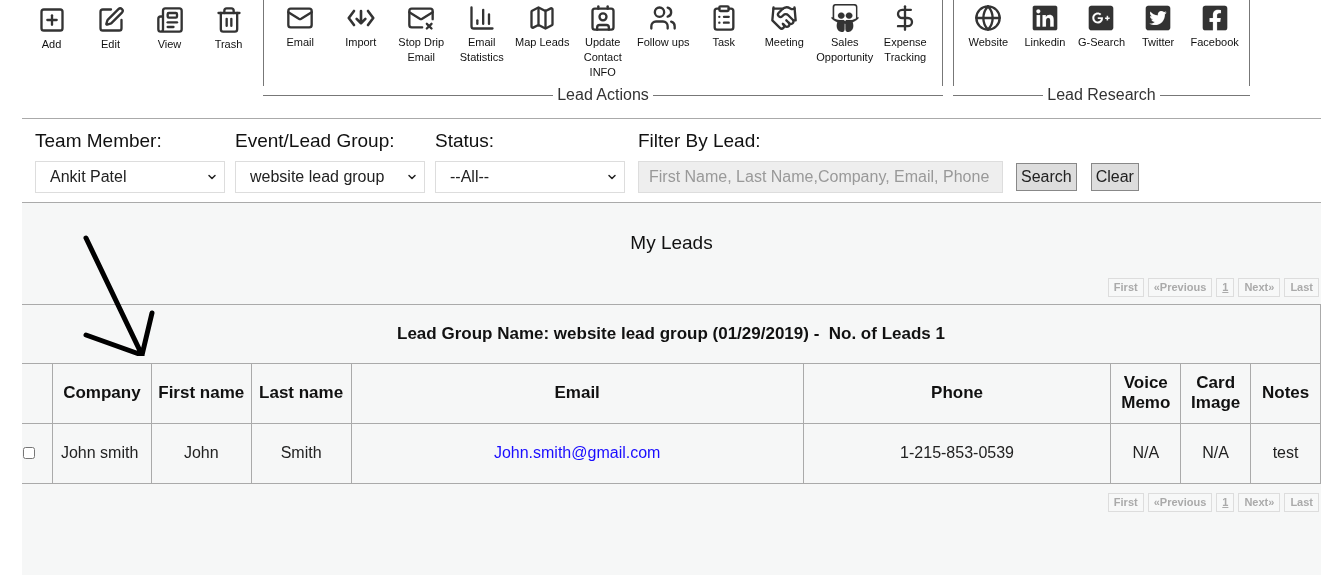 The width and height of the screenshot is (1343, 575). I want to click on trash-icon, so click(228, 20).